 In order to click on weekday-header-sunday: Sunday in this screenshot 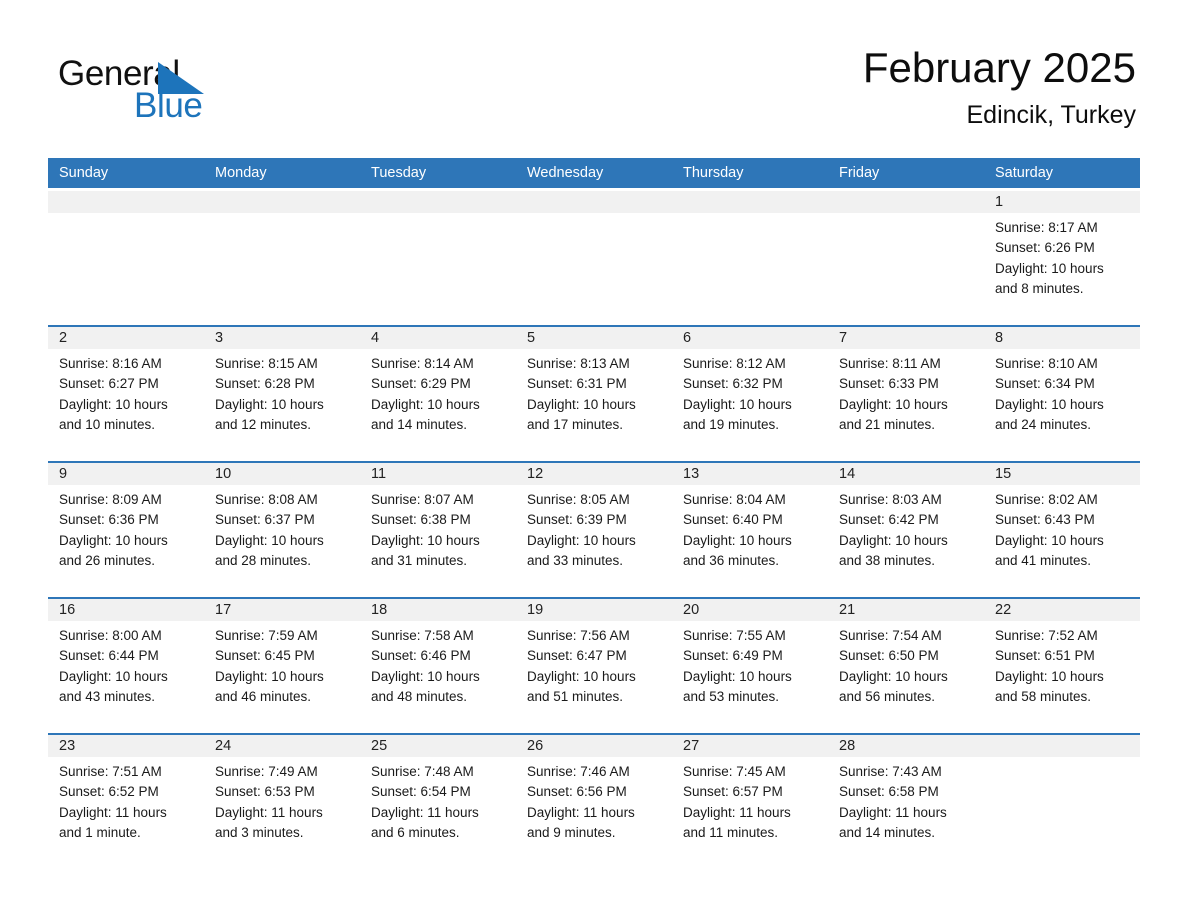, I will do `click(84, 173)`.